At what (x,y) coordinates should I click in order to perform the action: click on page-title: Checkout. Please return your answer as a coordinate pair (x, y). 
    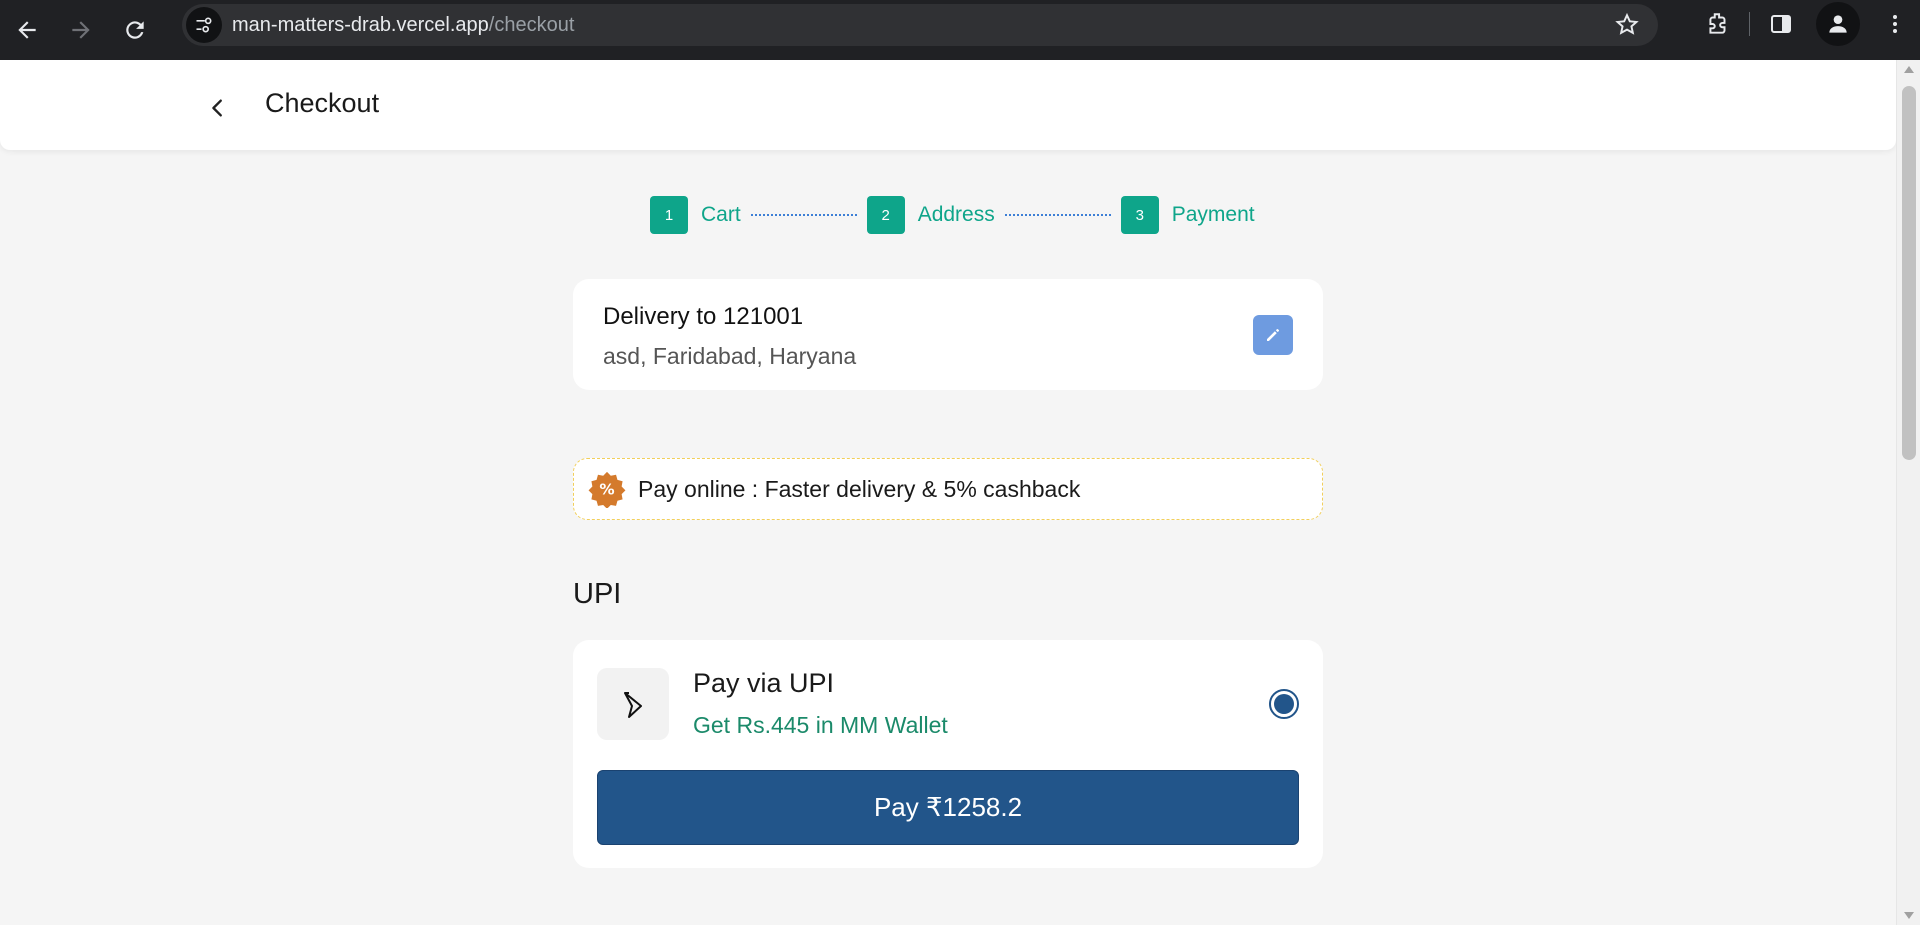
    Looking at the image, I should click on (322, 103).